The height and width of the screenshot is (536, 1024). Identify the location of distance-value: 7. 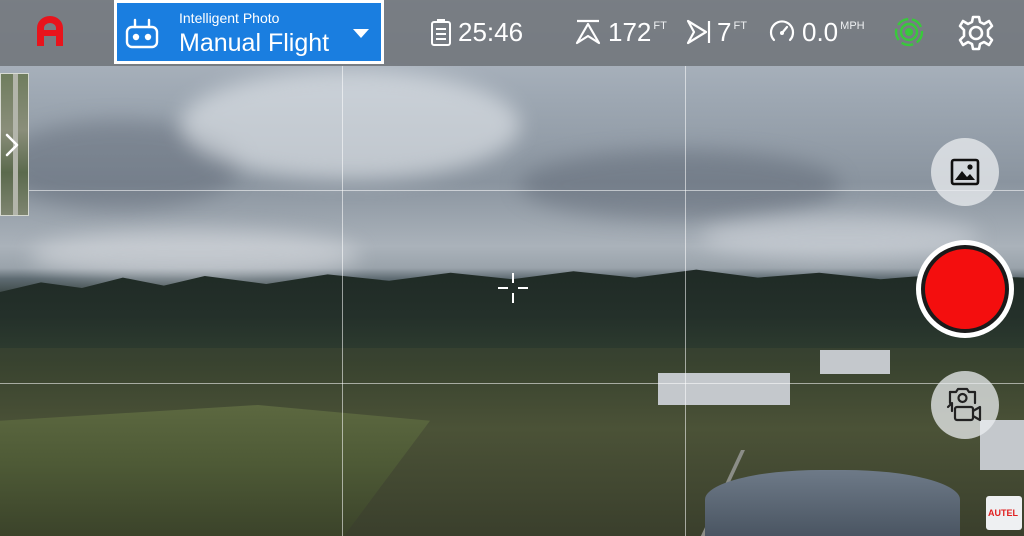
(724, 31).